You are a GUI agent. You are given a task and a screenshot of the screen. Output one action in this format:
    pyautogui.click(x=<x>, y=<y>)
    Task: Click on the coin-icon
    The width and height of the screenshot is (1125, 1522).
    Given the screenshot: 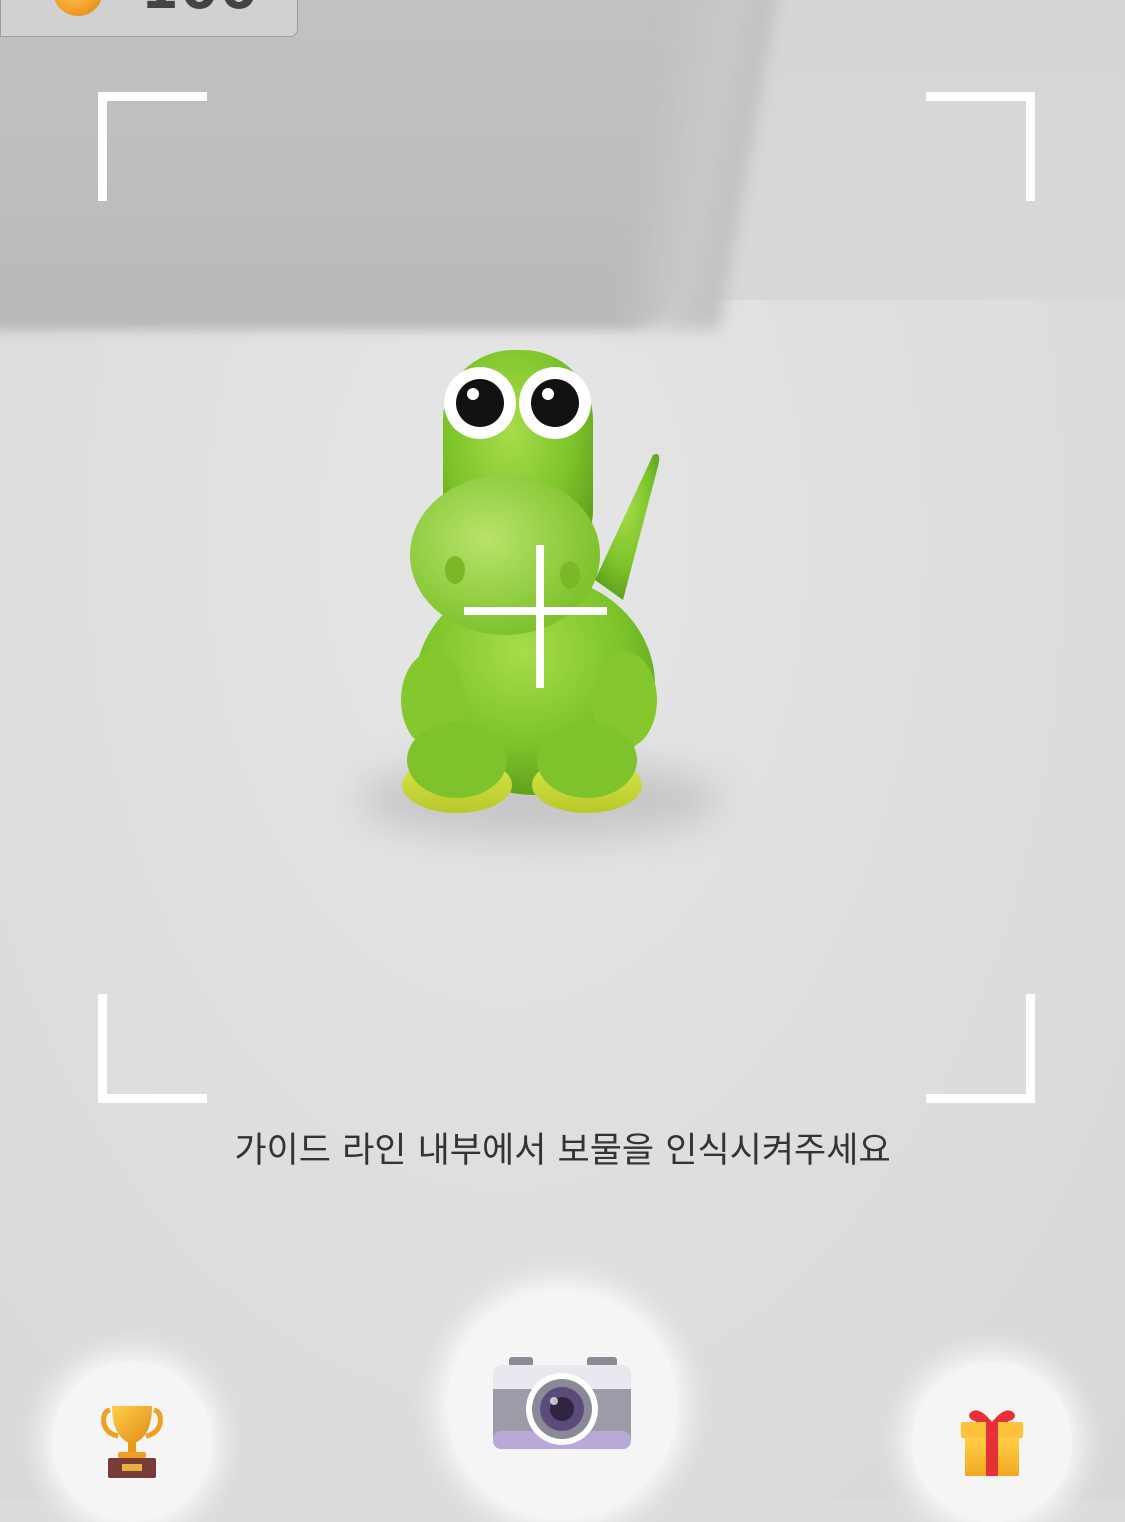 What is the action you would take?
    pyautogui.click(x=78, y=8)
    